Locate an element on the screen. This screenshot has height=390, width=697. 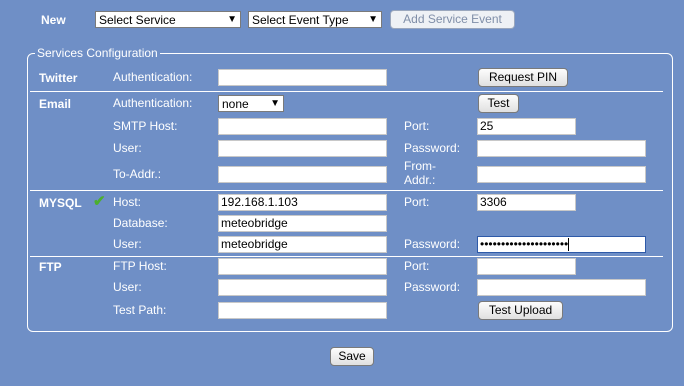
mysql-host-label: Host: is located at coordinates (127, 202).